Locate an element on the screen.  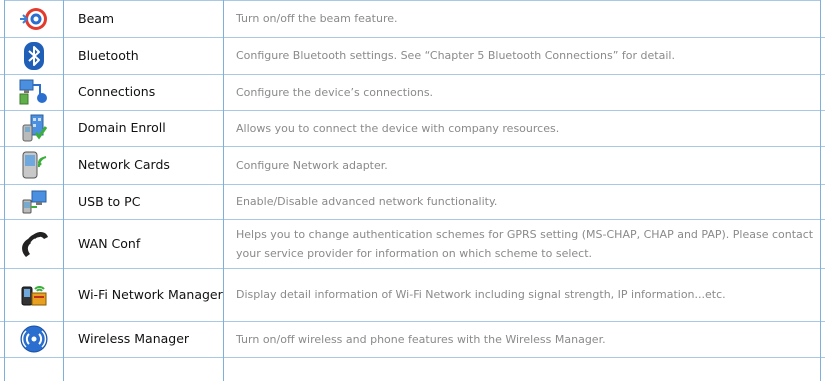
setting-name: Wireless Manager is located at coordinates (144, 339).